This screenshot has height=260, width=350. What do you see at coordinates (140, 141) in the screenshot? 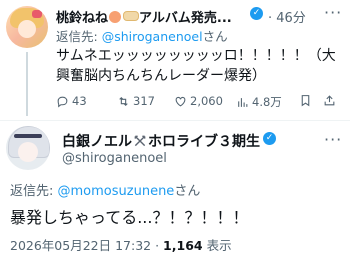
I see `crossed-swords-icon` at bounding box center [140, 141].